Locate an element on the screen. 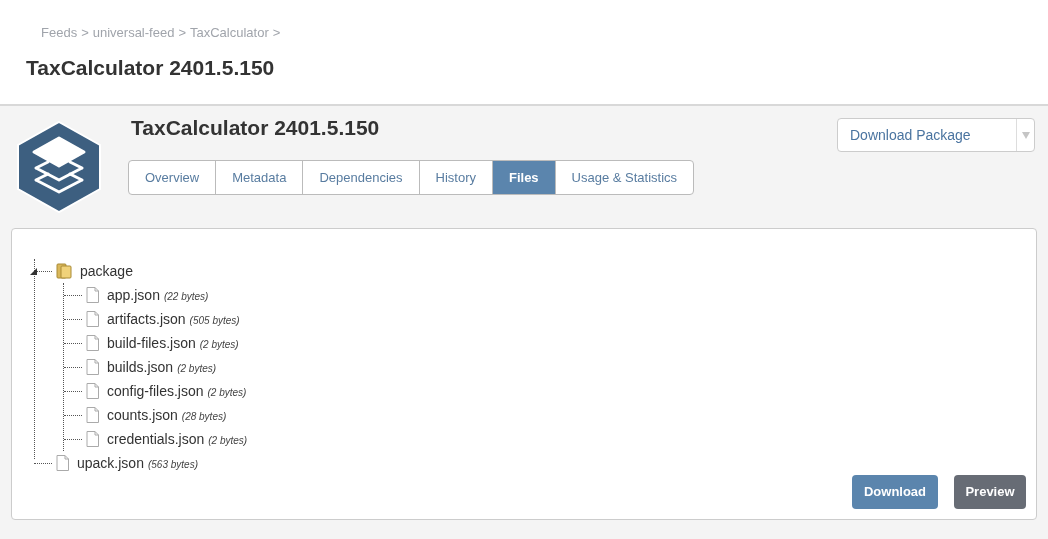 The width and height of the screenshot is (1048, 539). download-button: Download is located at coordinates (895, 492).